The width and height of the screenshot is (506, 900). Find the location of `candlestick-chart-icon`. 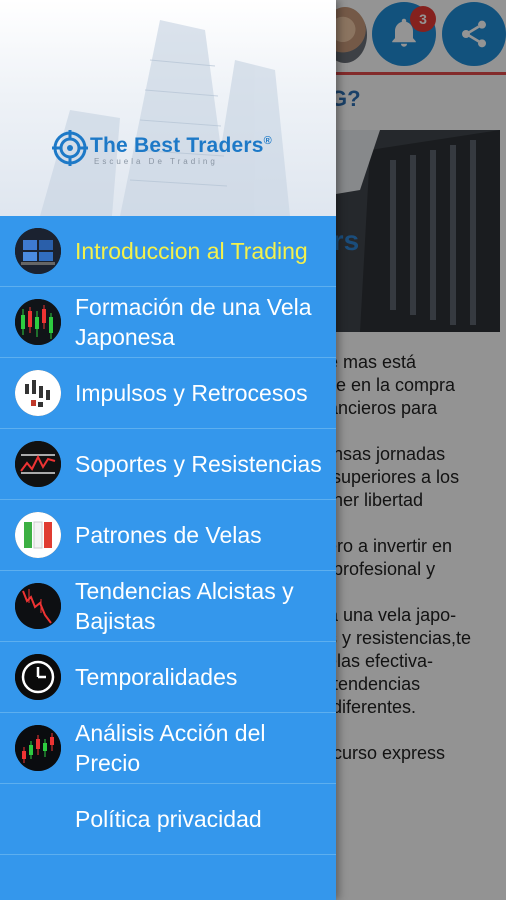

candlestick-chart-icon is located at coordinates (38, 322).